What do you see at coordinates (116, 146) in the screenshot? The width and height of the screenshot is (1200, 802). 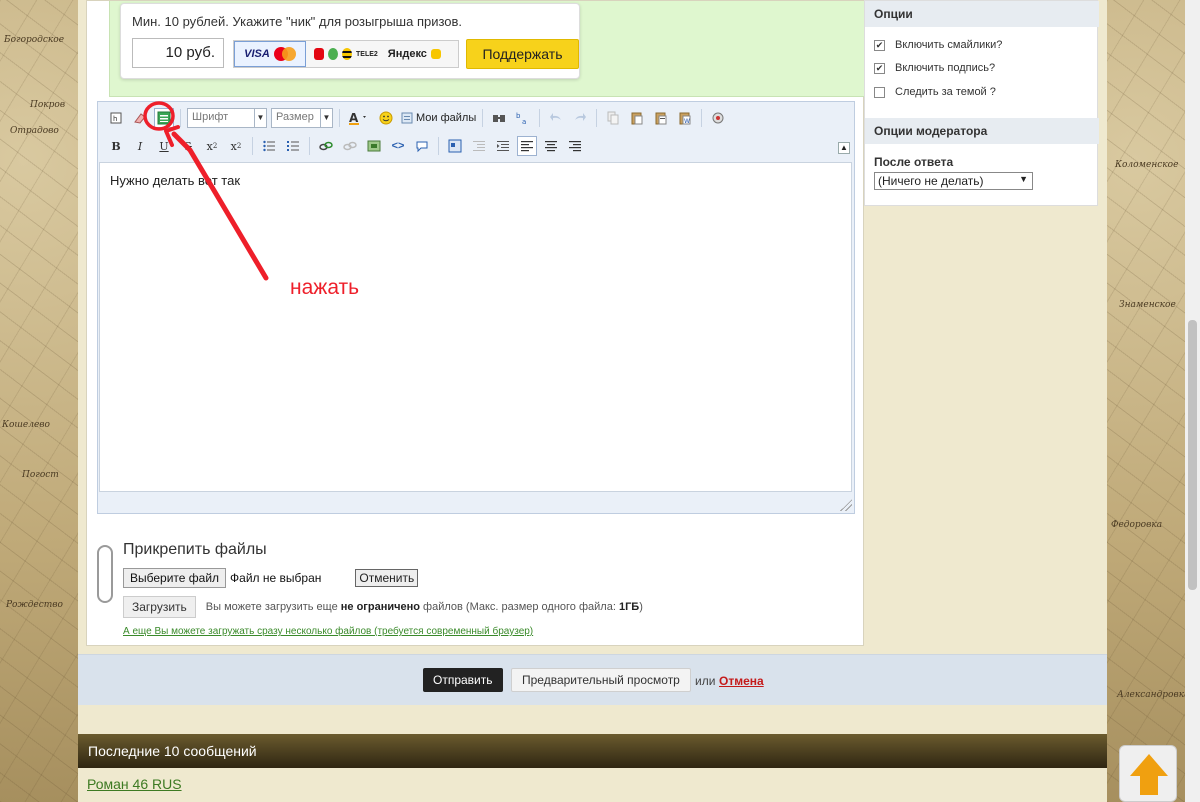 I see `bold-button: B` at bounding box center [116, 146].